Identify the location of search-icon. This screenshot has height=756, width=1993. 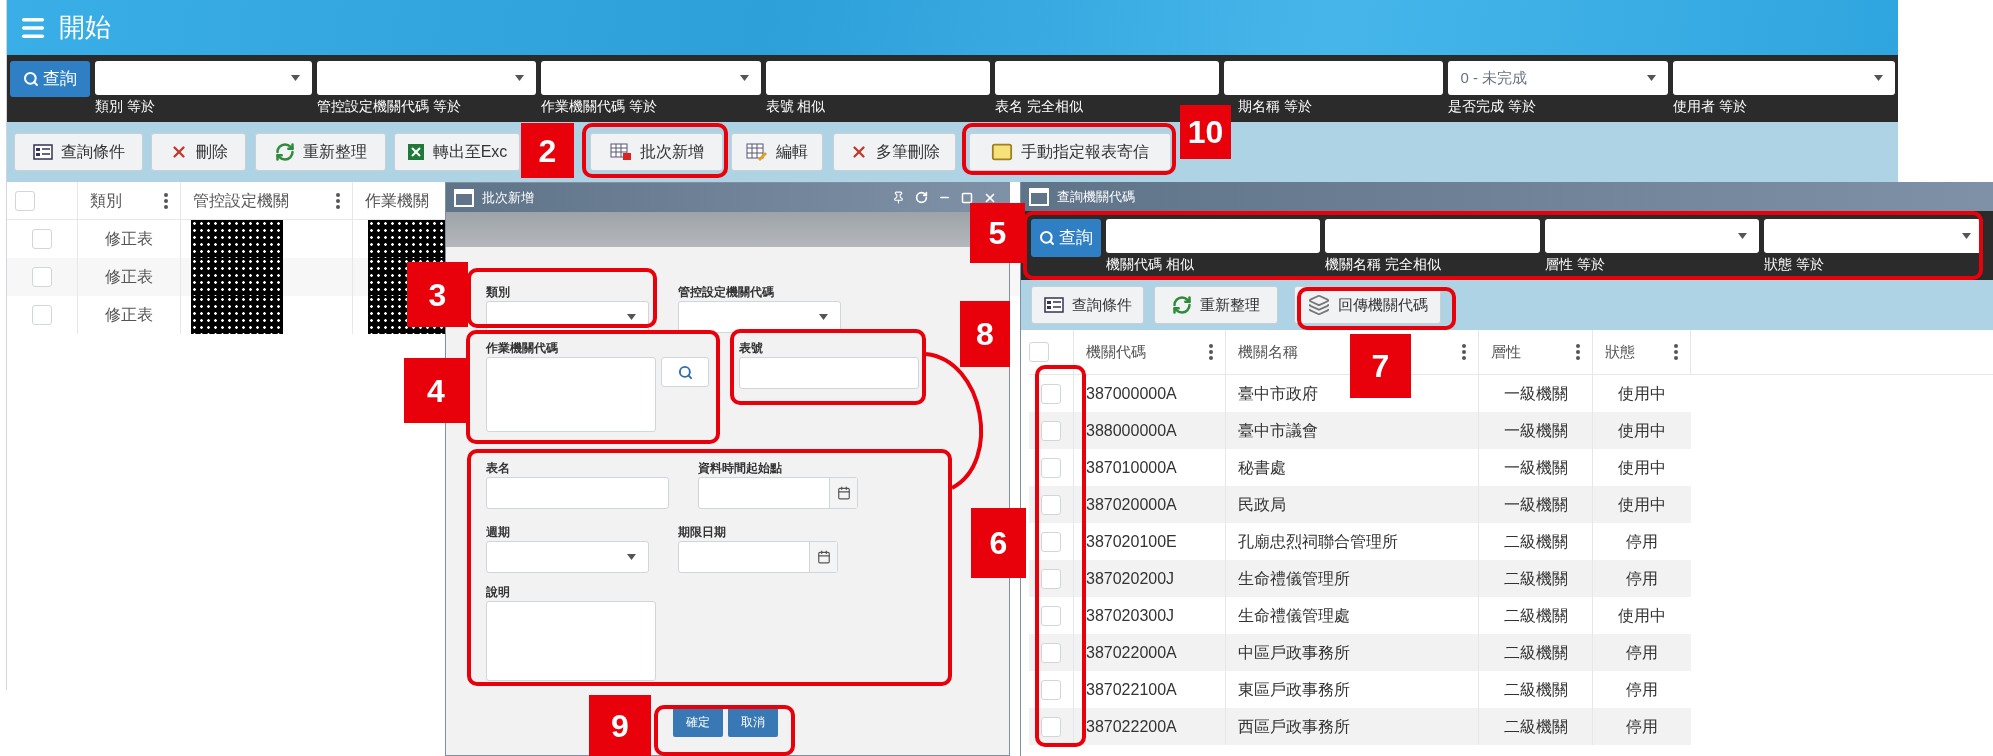
(685, 372).